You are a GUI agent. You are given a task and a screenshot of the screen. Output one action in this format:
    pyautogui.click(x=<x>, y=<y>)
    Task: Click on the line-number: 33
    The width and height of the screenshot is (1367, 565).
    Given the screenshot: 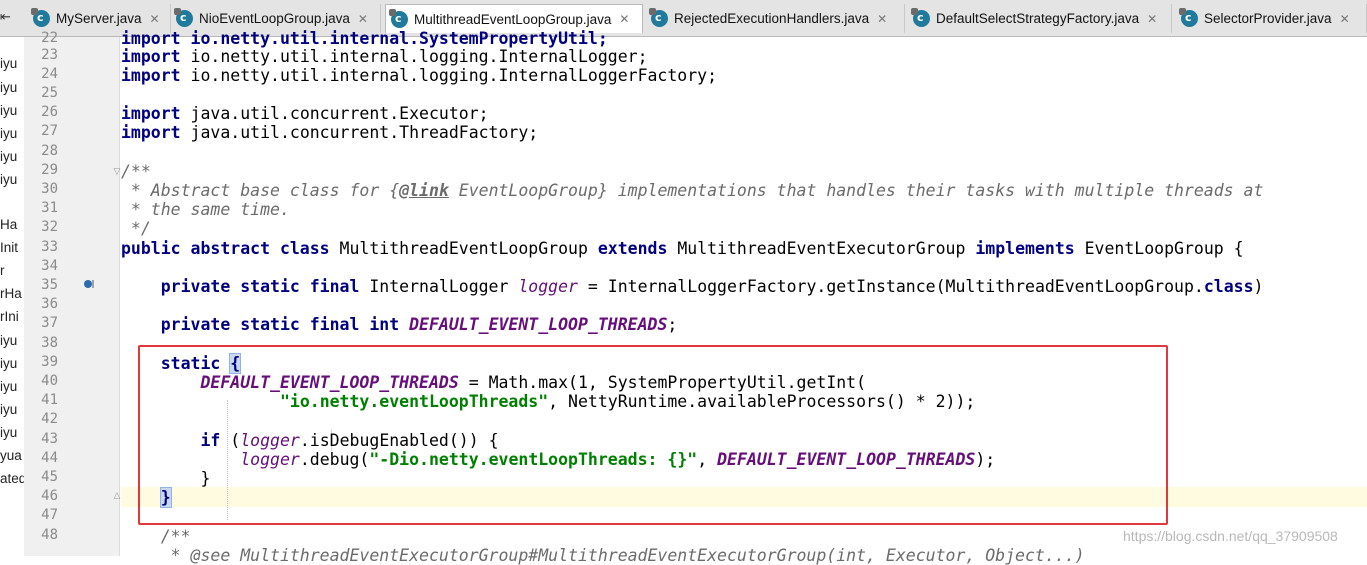 What is the action you would take?
    pyautogui.click(x=49, y=247)
    